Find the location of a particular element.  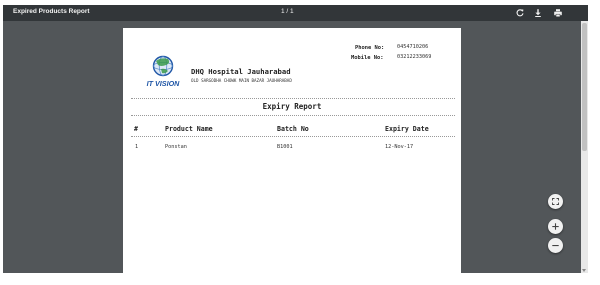

fit-page-button is located at coordinates (555, 201).